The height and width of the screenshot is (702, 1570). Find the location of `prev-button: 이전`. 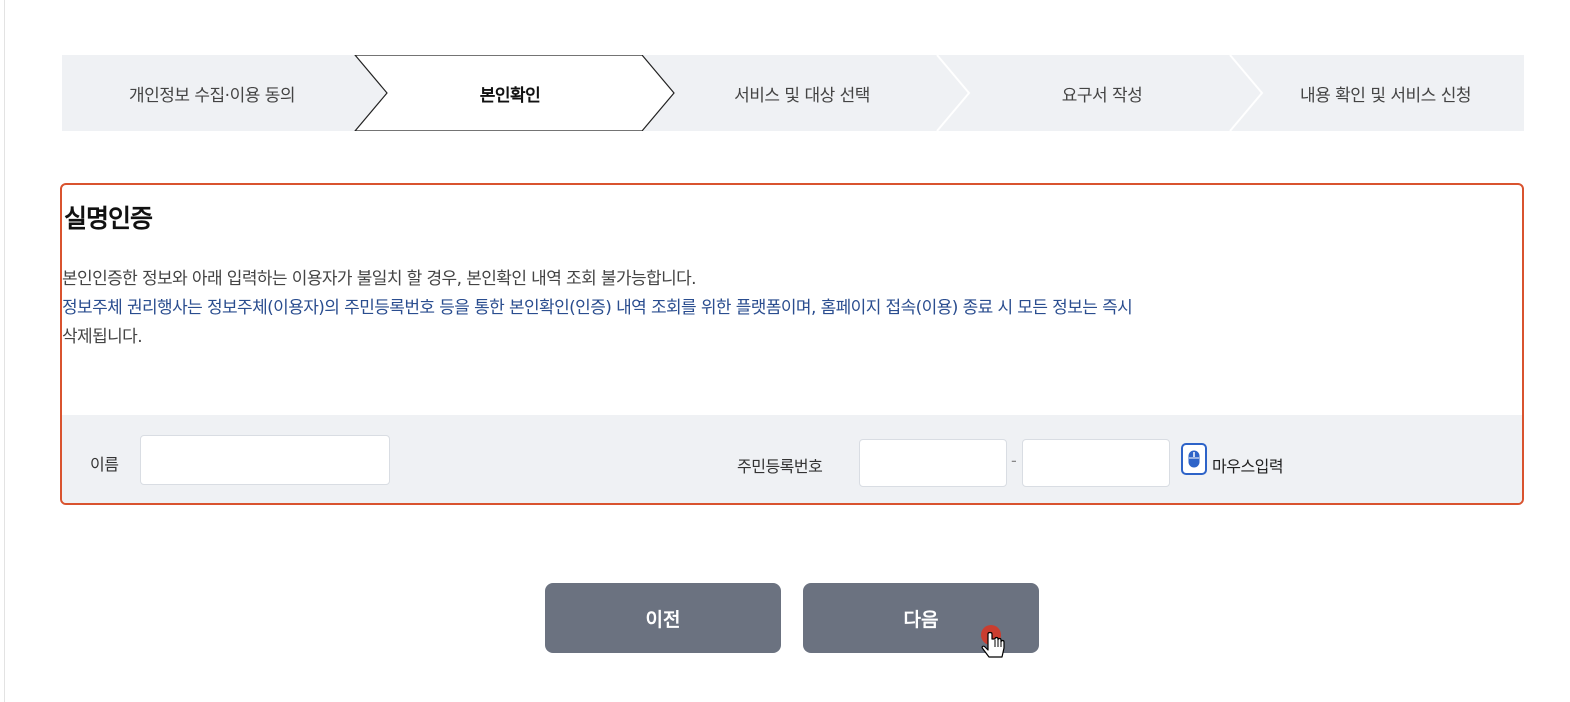

prev-button: 이전 is located at coordinates (663, 618).